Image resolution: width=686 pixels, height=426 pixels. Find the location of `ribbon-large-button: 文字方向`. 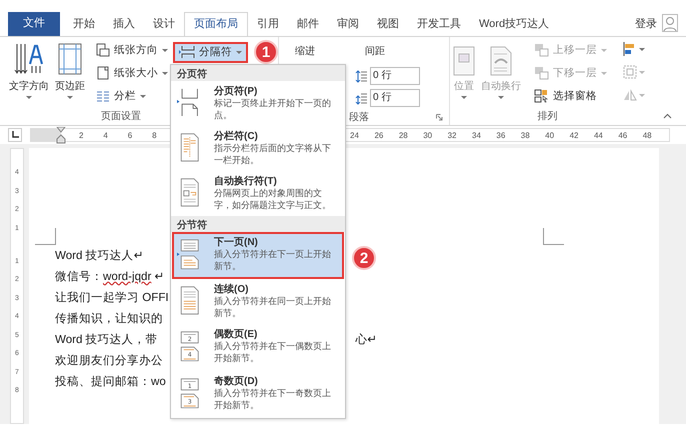

ribbon-large-button: 文字方向 is located at coordinates (29, 70).